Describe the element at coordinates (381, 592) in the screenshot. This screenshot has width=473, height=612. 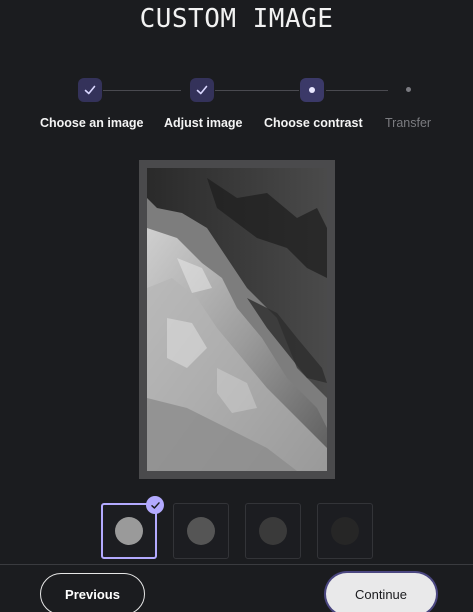
I see `continue-button: Continue` at that location.